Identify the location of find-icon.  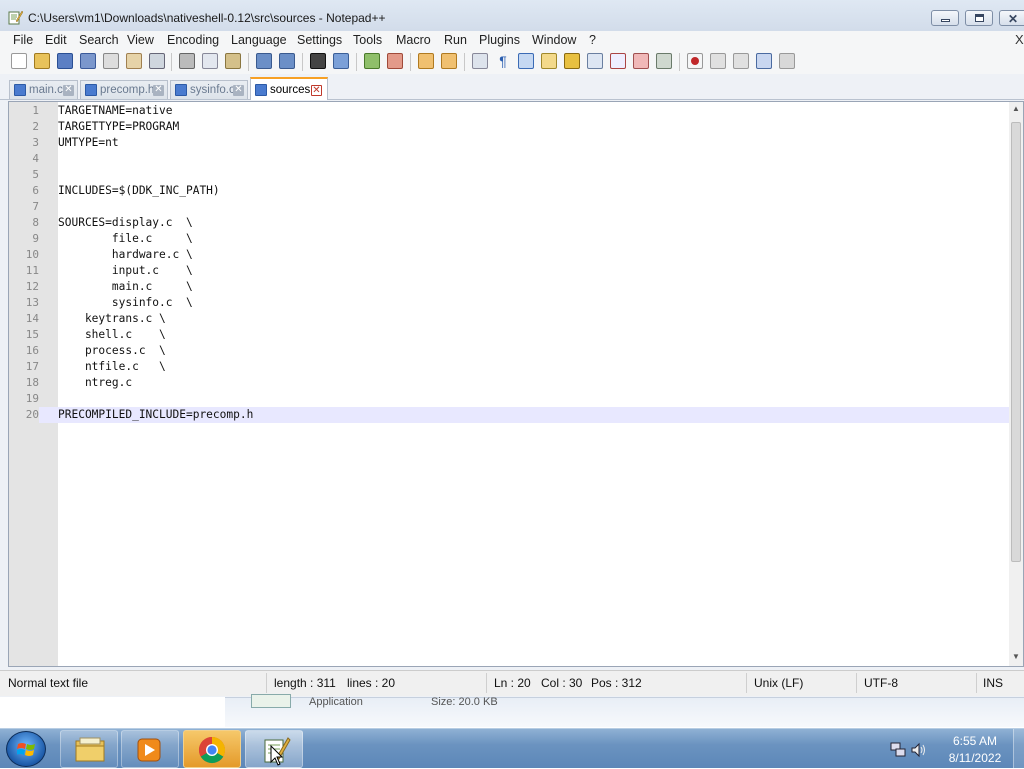
(318, 61).